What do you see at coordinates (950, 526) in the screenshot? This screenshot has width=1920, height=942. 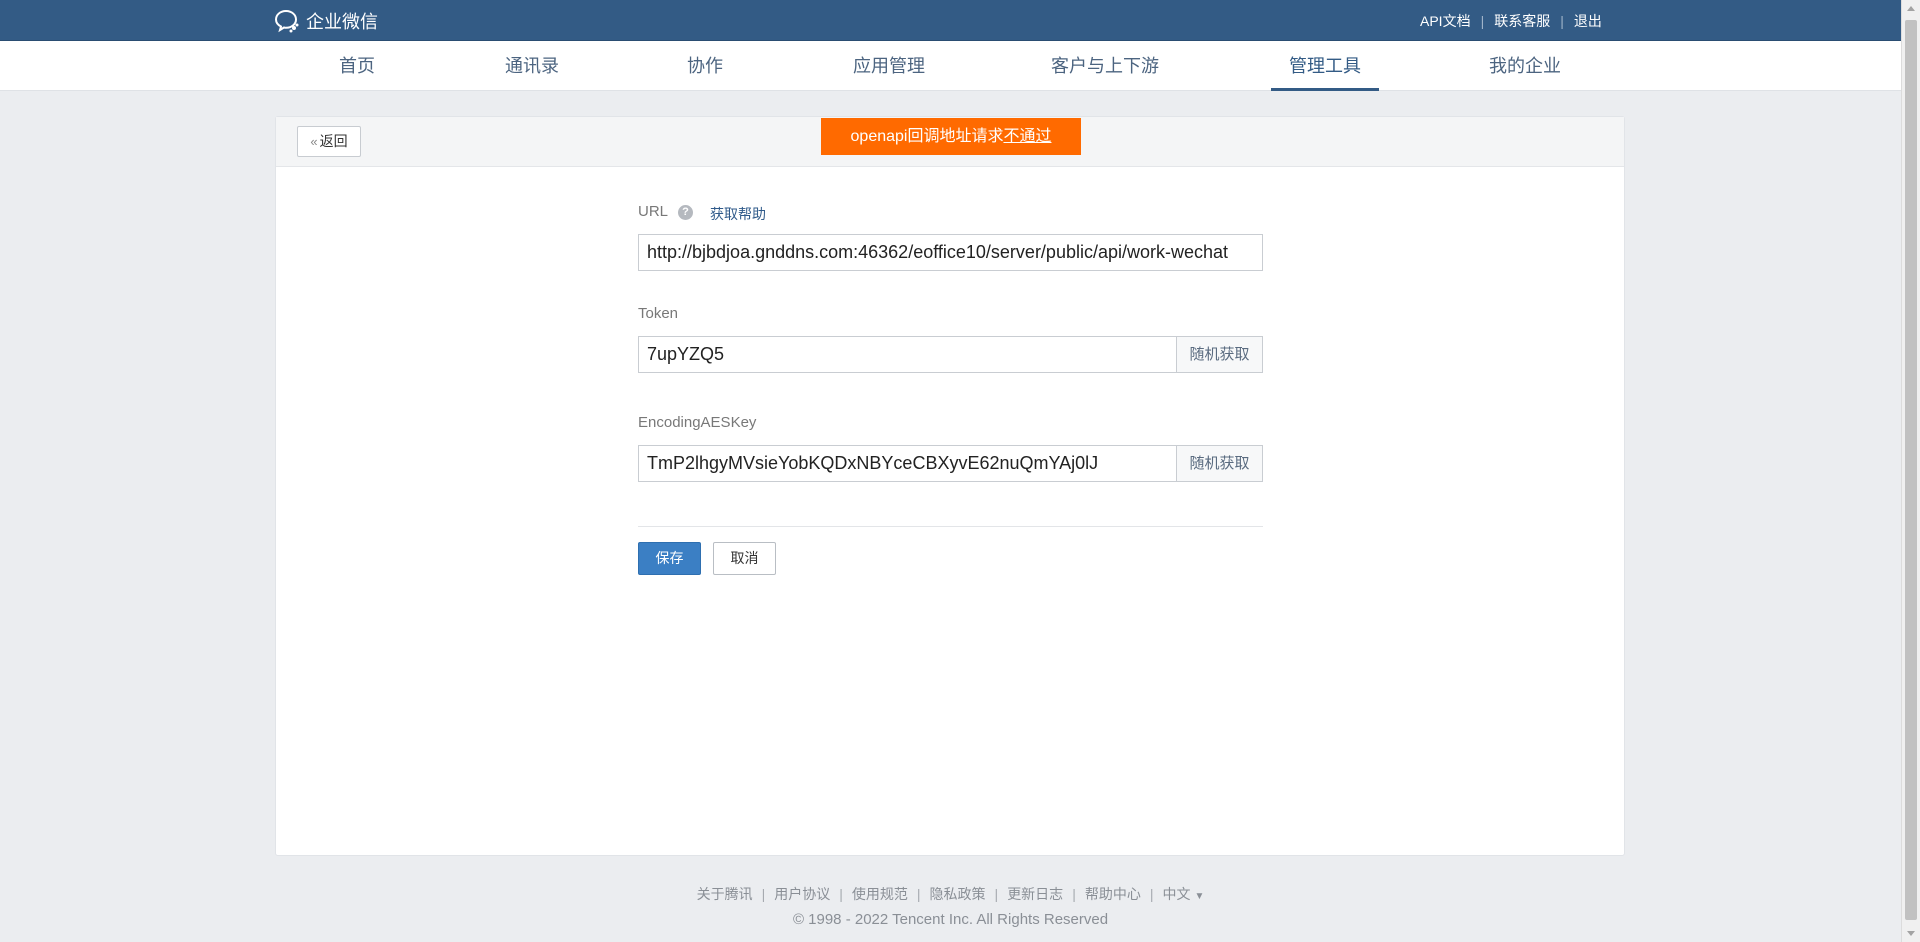 I see `form-divider` at bounding box center [950, 526].